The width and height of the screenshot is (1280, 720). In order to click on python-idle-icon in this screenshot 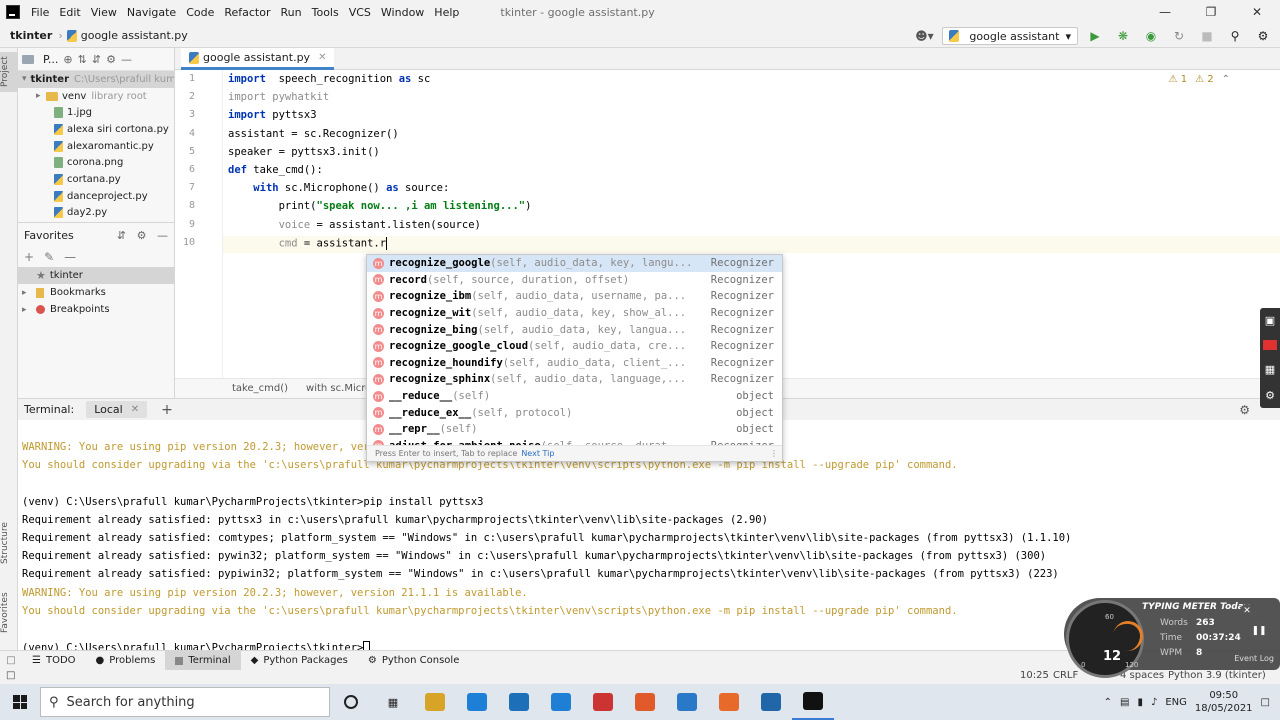, I will do `click(771, 702)`.